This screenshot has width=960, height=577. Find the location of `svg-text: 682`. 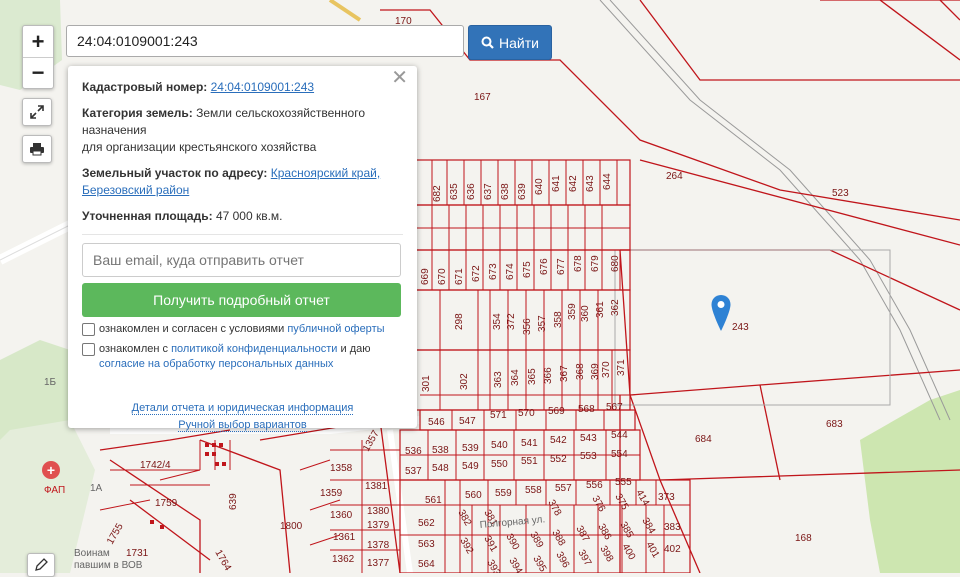

svg-text: 682 is located at coordinates (437, 193).